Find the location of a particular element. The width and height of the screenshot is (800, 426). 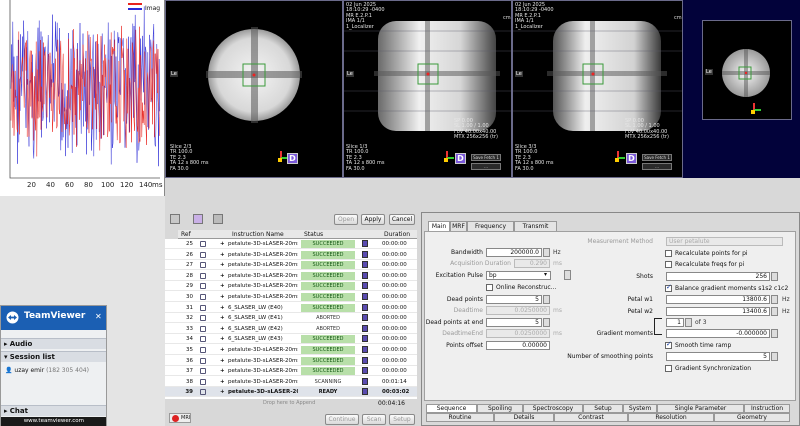

tab-spoiling: Spoiling is located at coordinates (500, 408).